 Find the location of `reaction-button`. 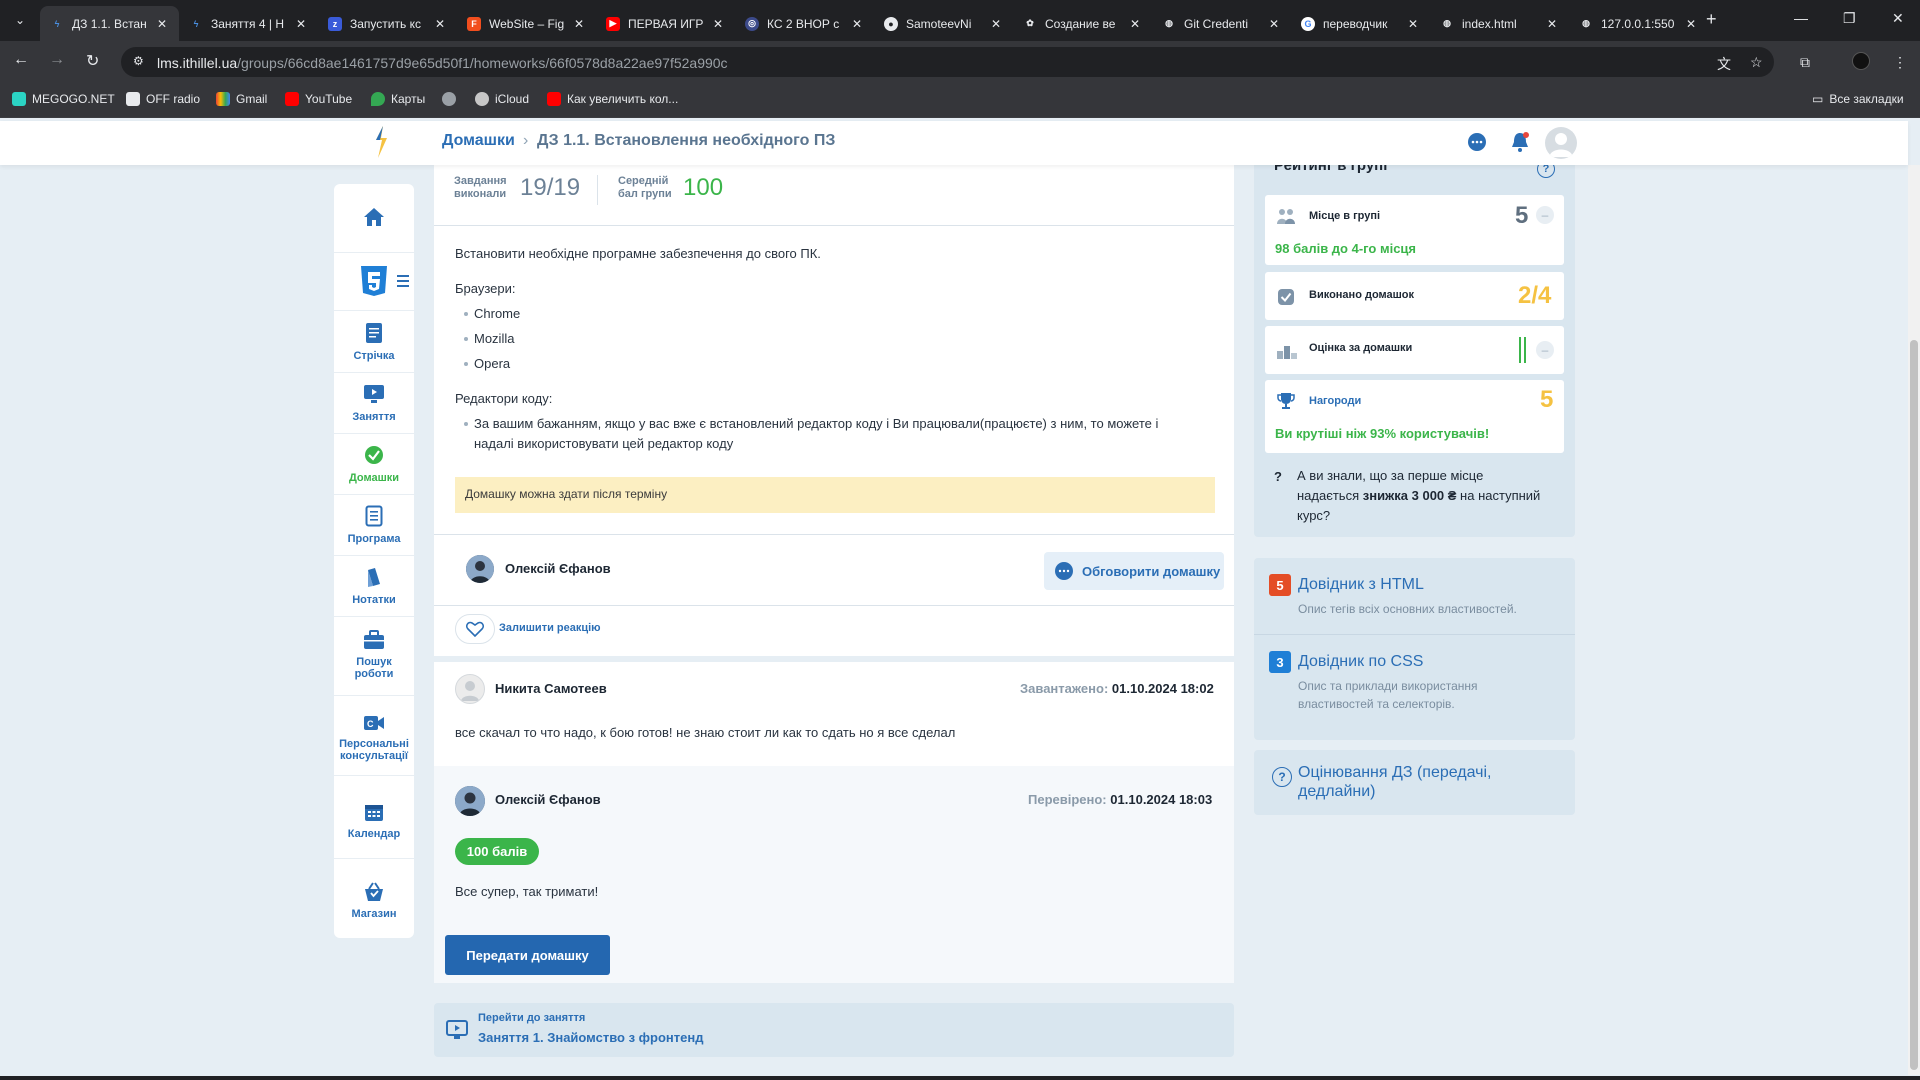

reaction-button is located at coordinates (475, 629).